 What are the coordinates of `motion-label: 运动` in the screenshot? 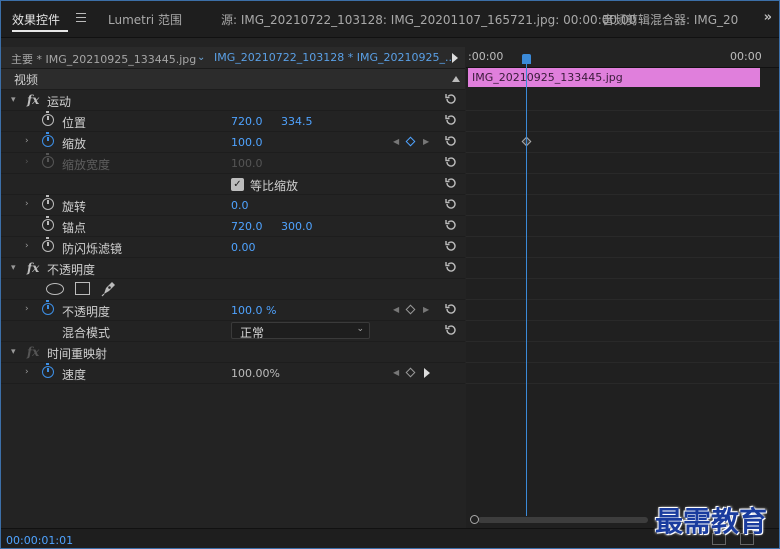 It's located at (59, 102).